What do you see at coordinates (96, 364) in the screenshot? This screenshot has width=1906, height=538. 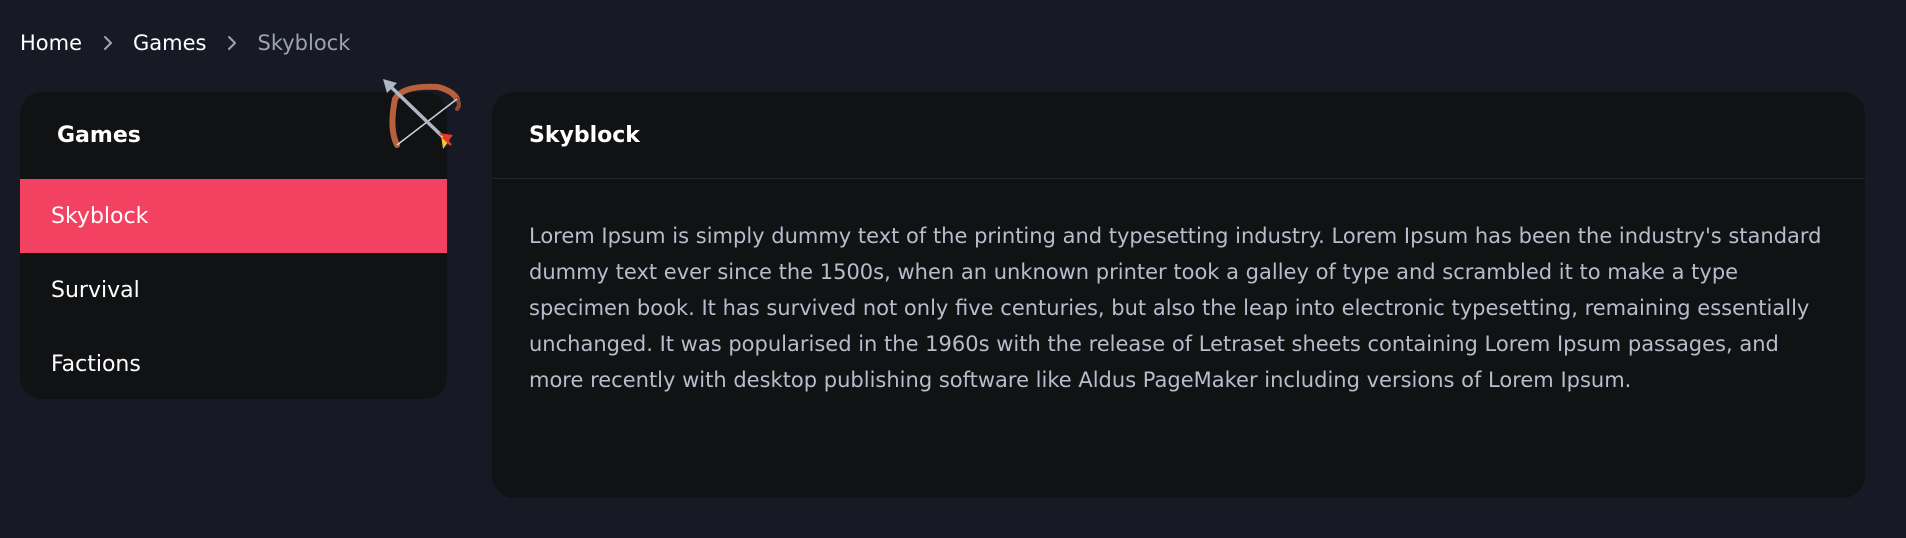 I see `sidebar-item-label: Factions` at bounding box center [96, 364].